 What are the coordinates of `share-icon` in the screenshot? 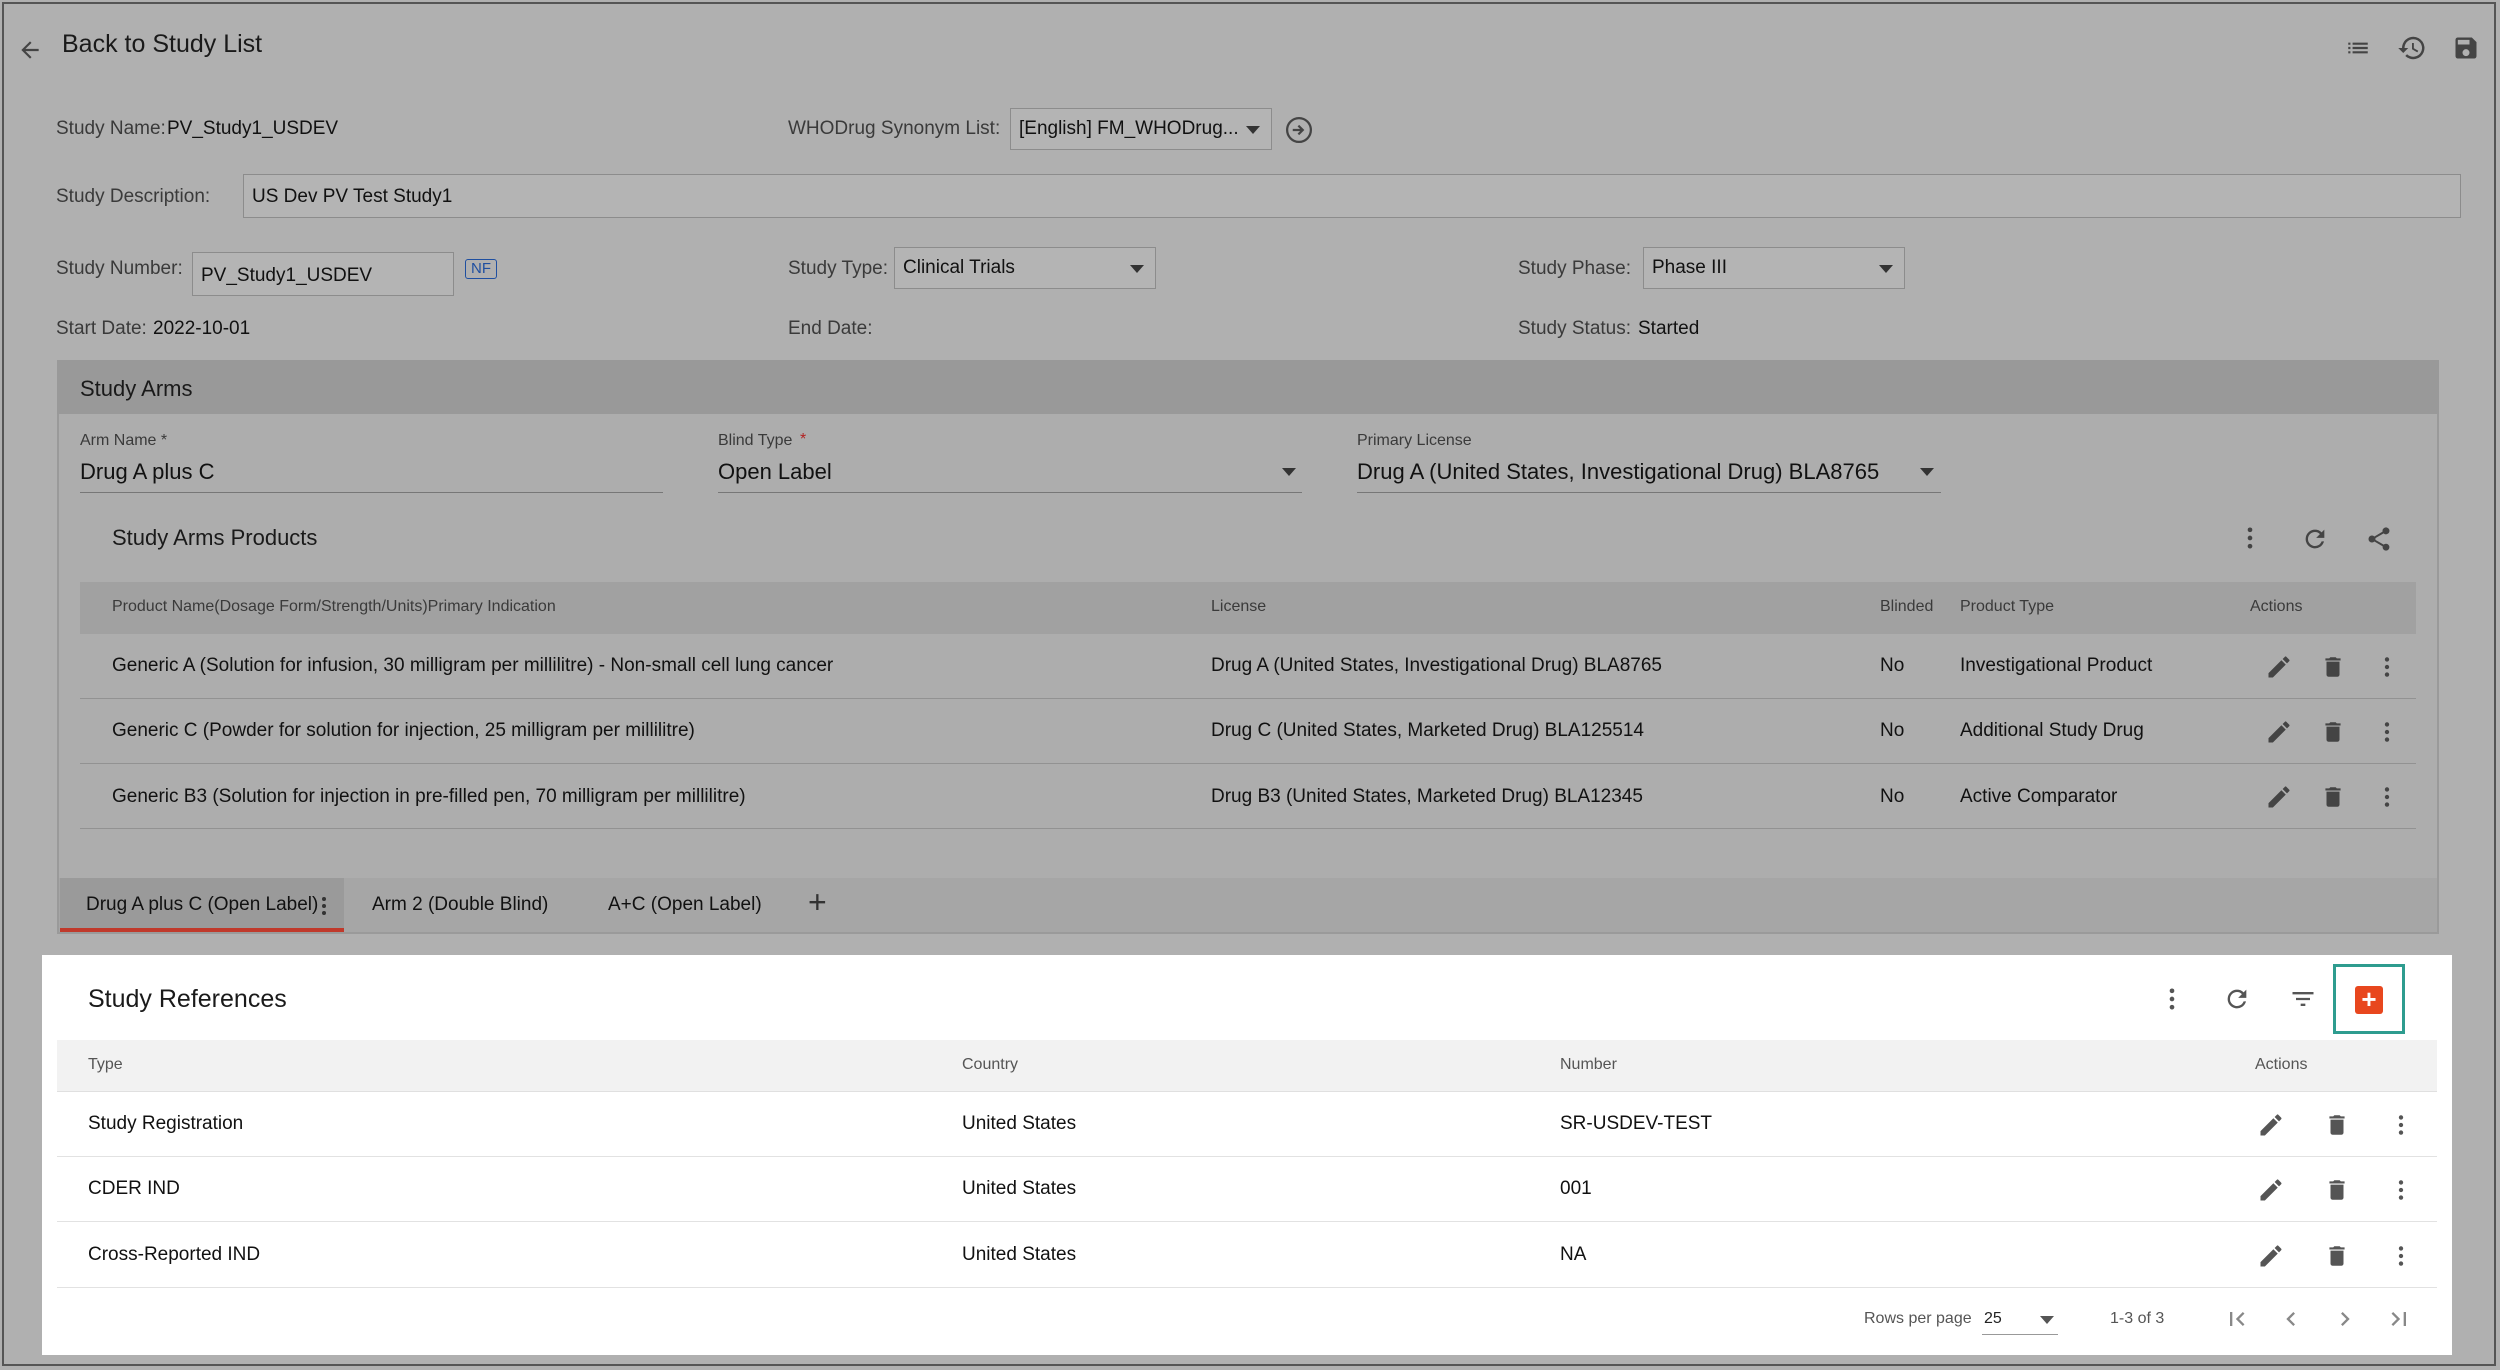 It's located at (2379, 539).